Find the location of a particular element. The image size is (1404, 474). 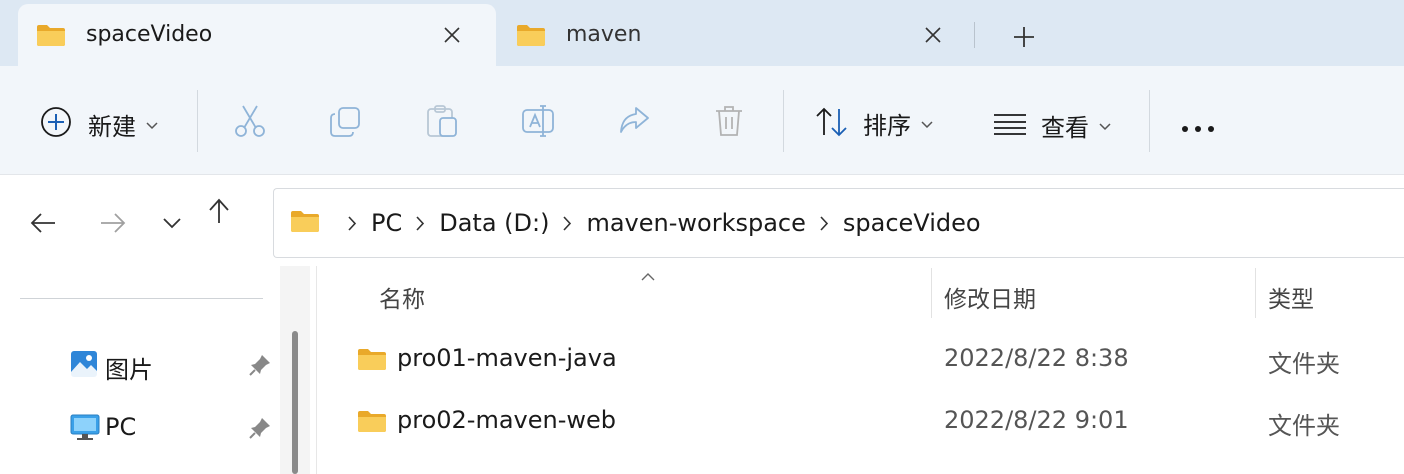

paste-button is located at coordinates (442, 123).